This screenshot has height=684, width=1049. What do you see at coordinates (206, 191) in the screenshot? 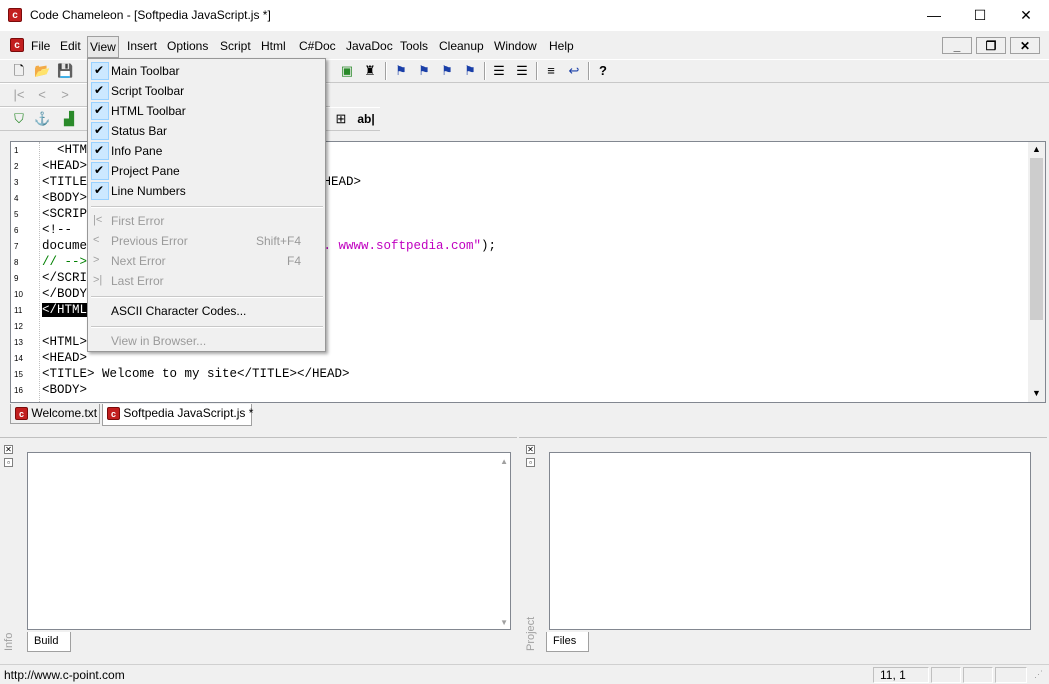
I see `view-menu-item: ✔ Line Numbers` at bounding box center [206, 191].